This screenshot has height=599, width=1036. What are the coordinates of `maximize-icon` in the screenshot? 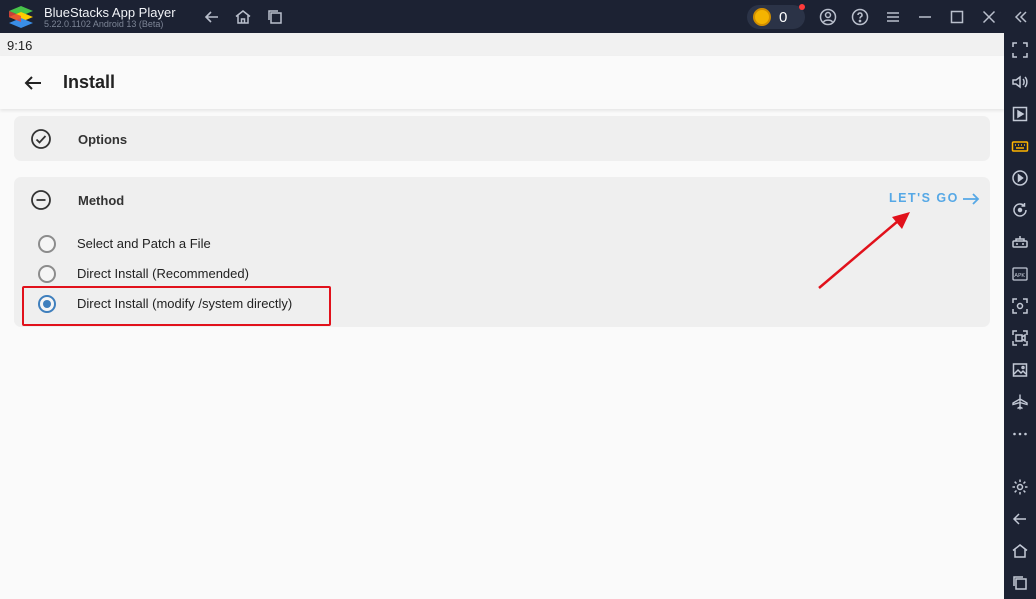 It's located at (957, 17).